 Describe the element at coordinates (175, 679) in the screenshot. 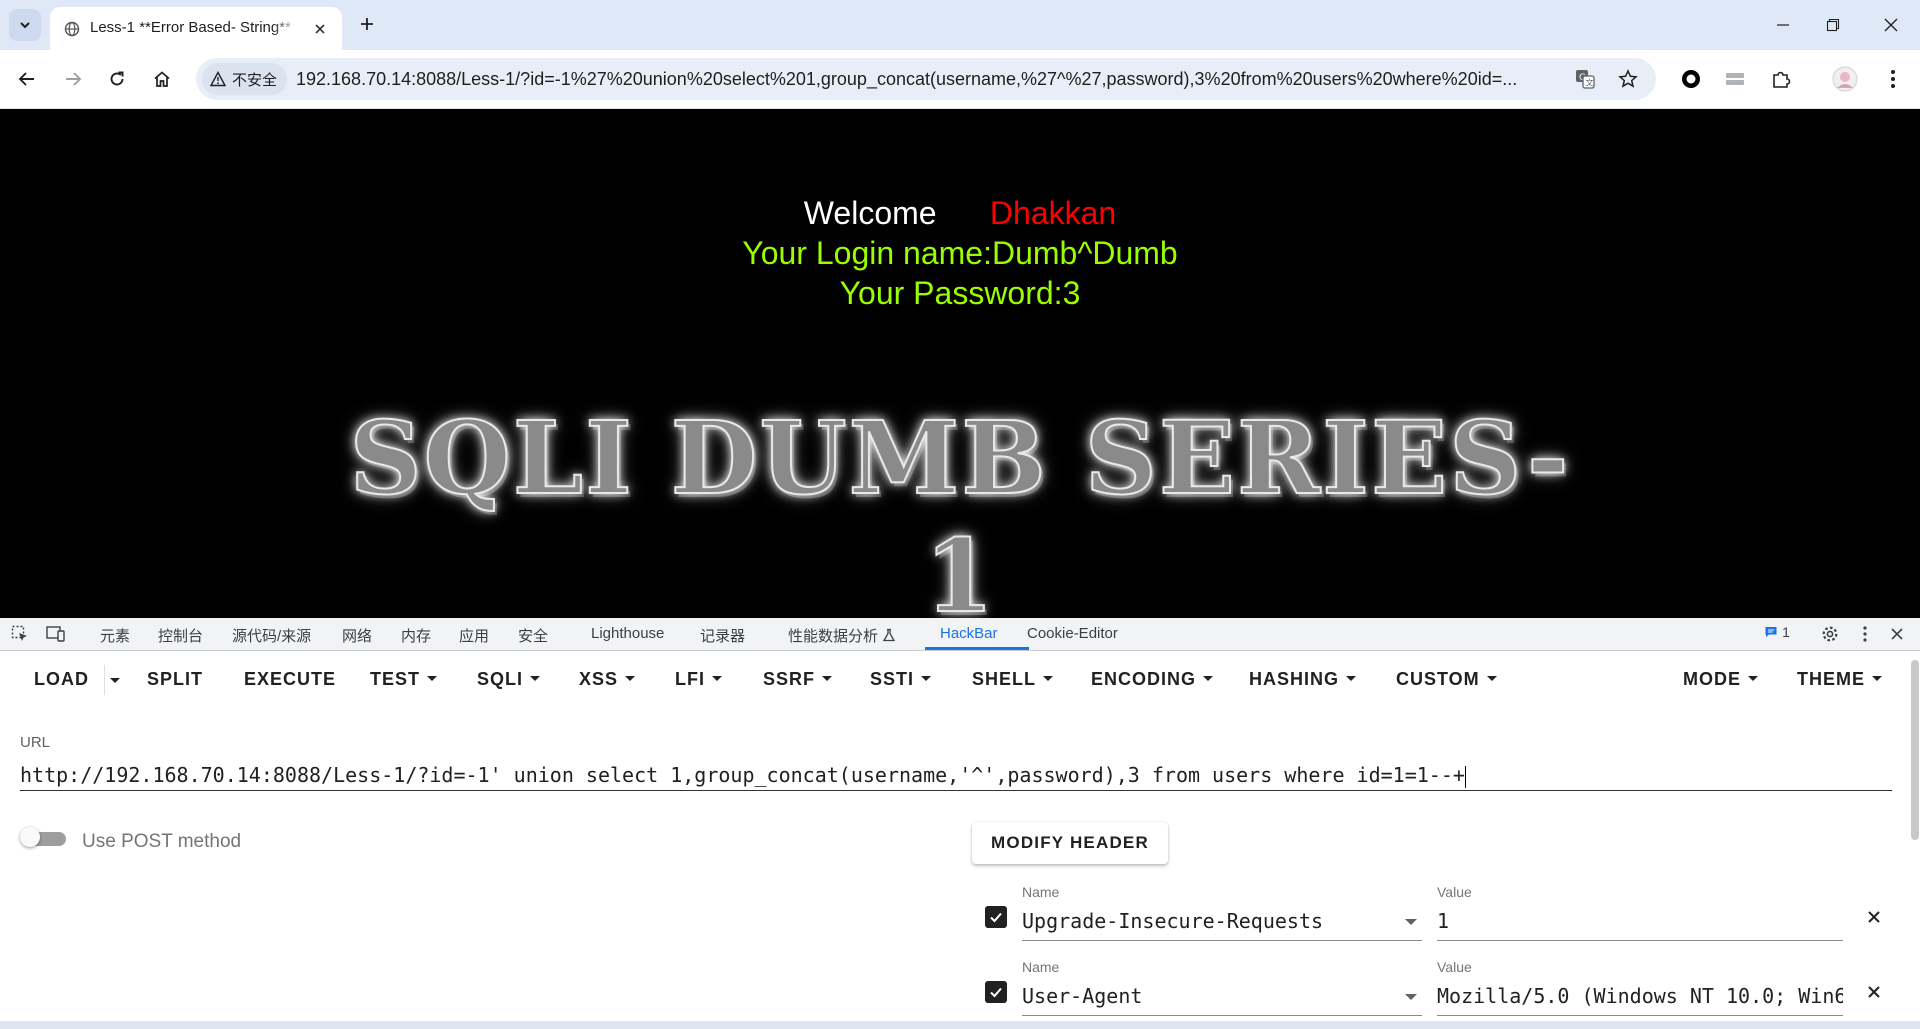

I see `split-button: SPLIT` at that location.